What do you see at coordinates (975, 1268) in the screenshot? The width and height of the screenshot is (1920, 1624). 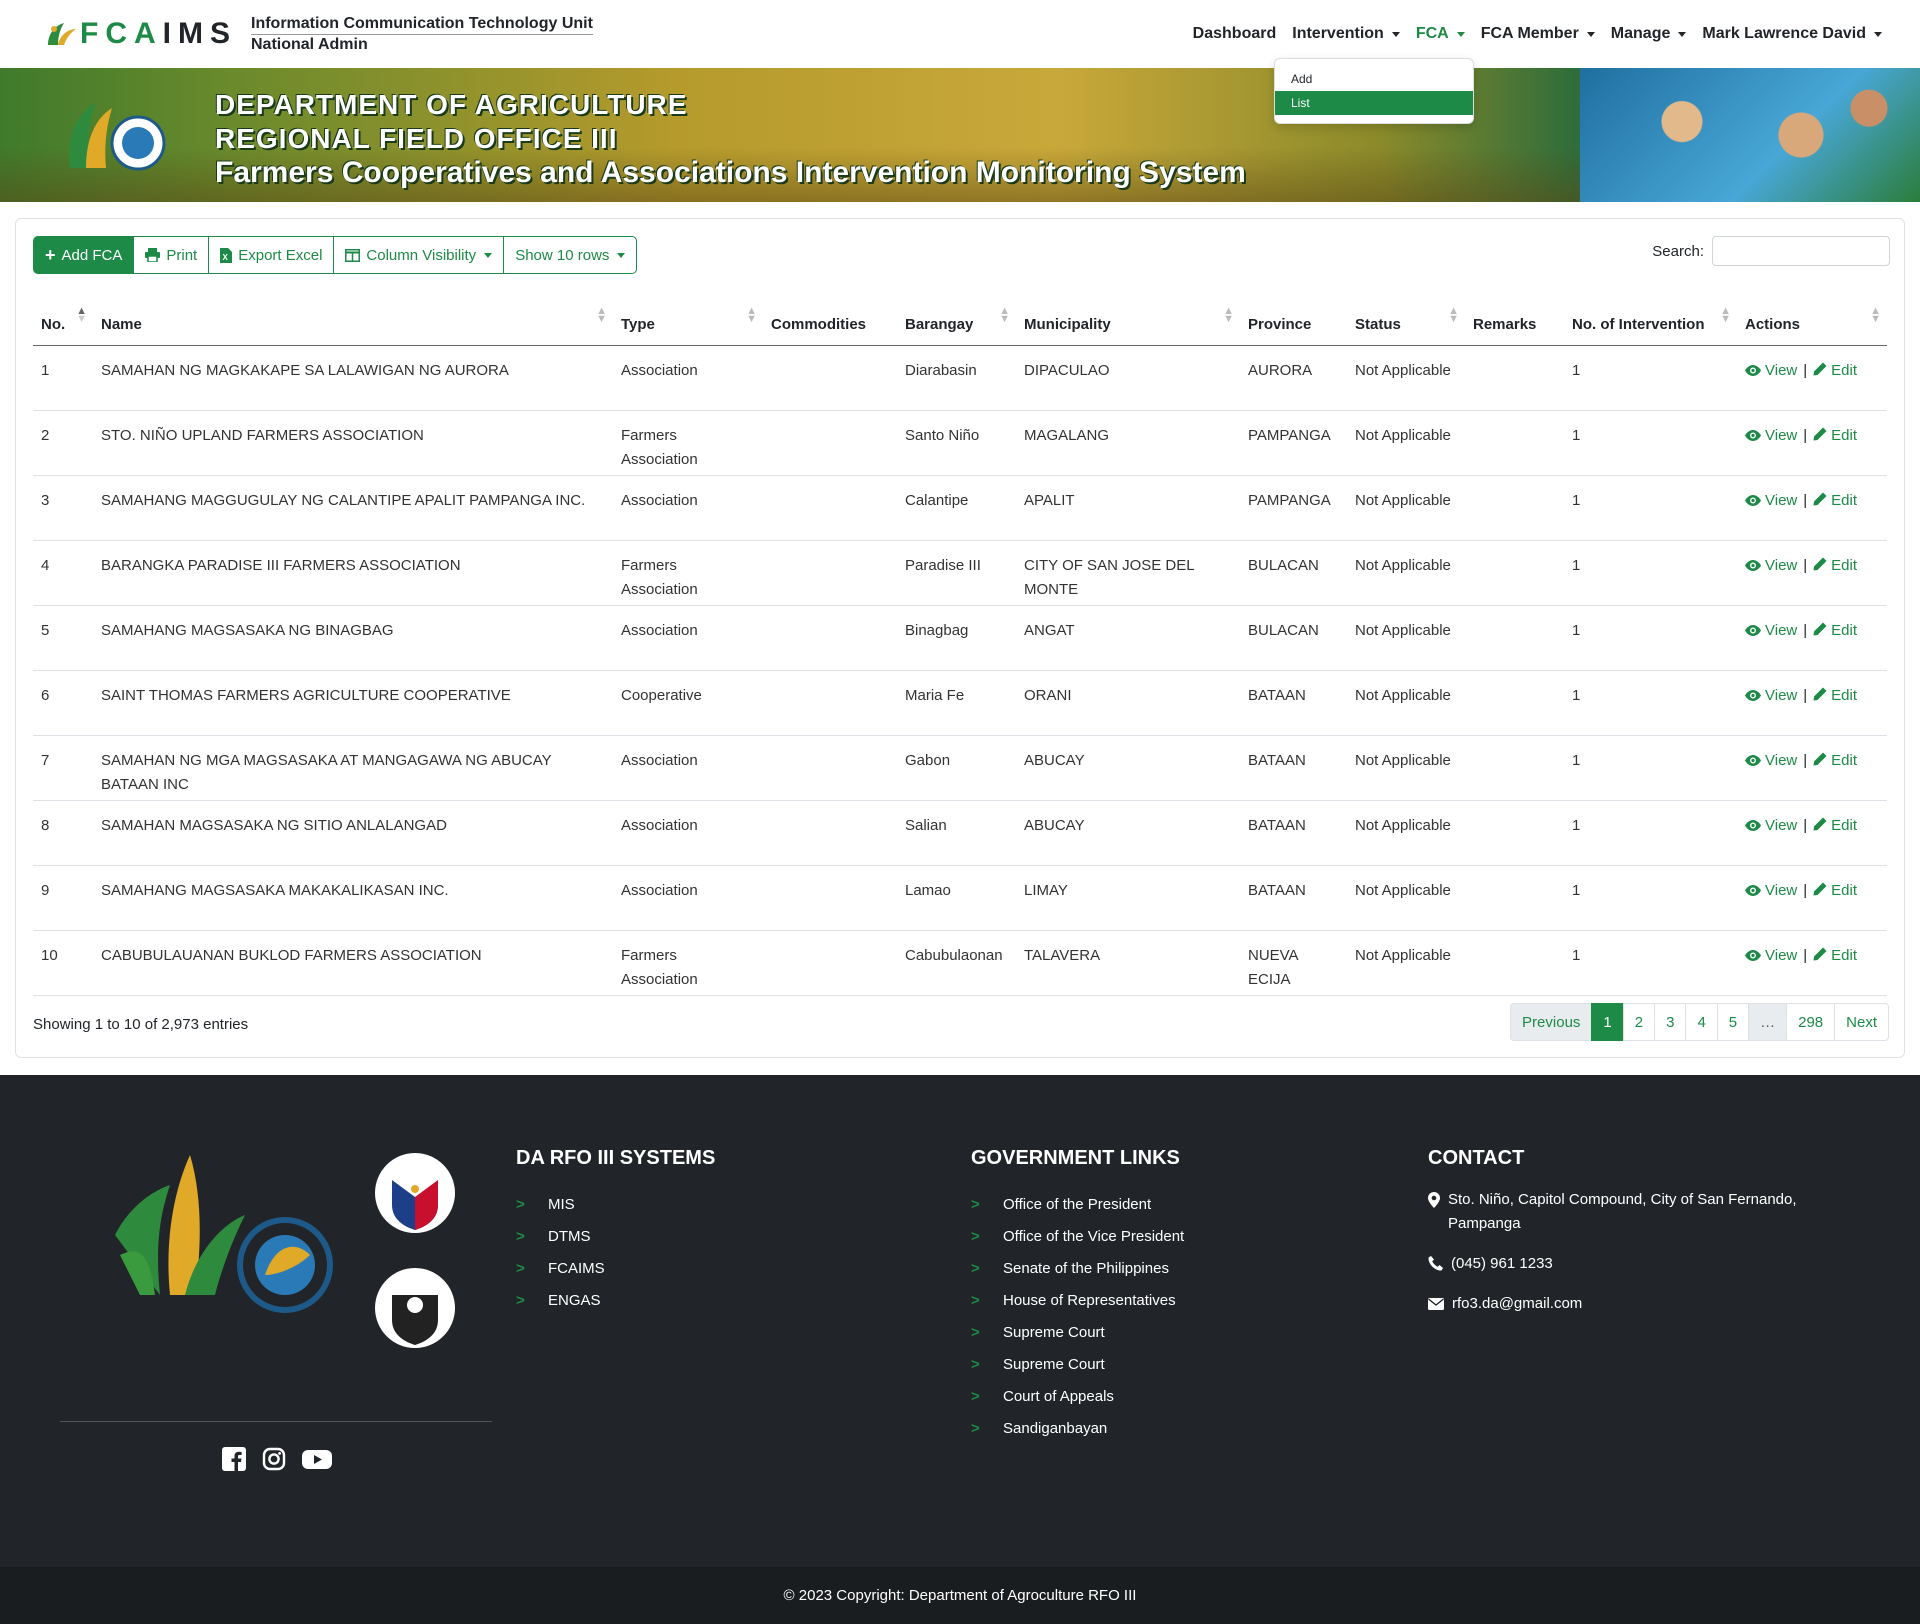 I see `chevron-right-icon: >` at bounding box center [975, 1268].